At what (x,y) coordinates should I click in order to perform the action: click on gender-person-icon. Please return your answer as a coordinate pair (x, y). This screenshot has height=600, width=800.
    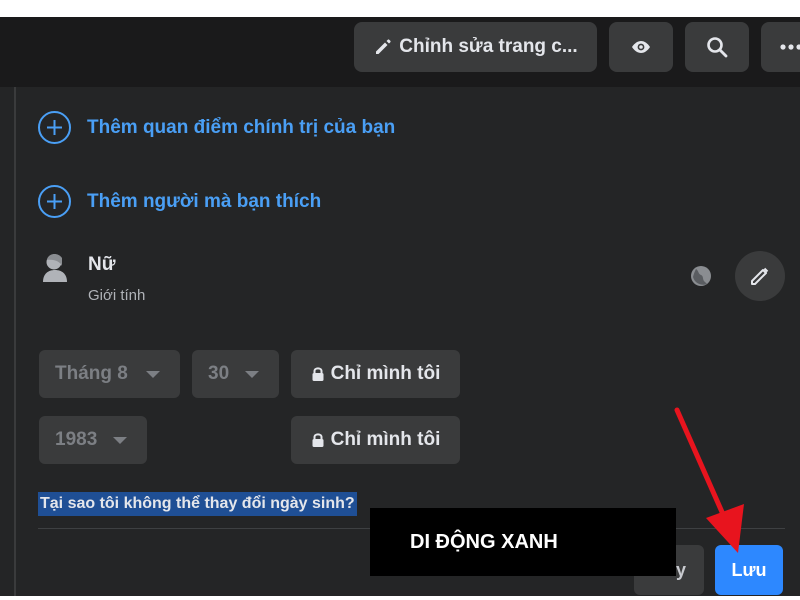
    Looking at the image, I should click on (55, 268).